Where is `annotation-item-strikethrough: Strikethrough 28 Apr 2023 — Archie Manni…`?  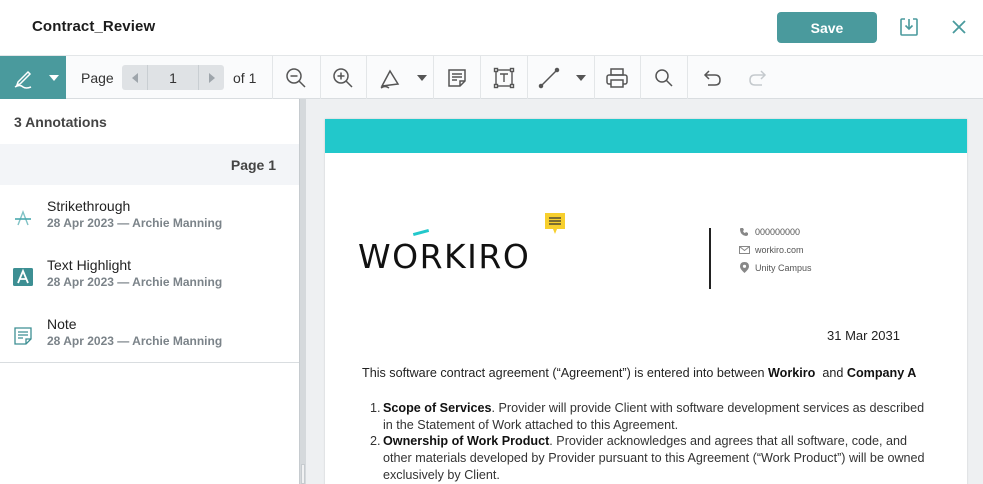
annotation-item-strikethrough: Strikethrough 28 Apr 2023 — Archie Manni… is located at coordinates (150, 220).